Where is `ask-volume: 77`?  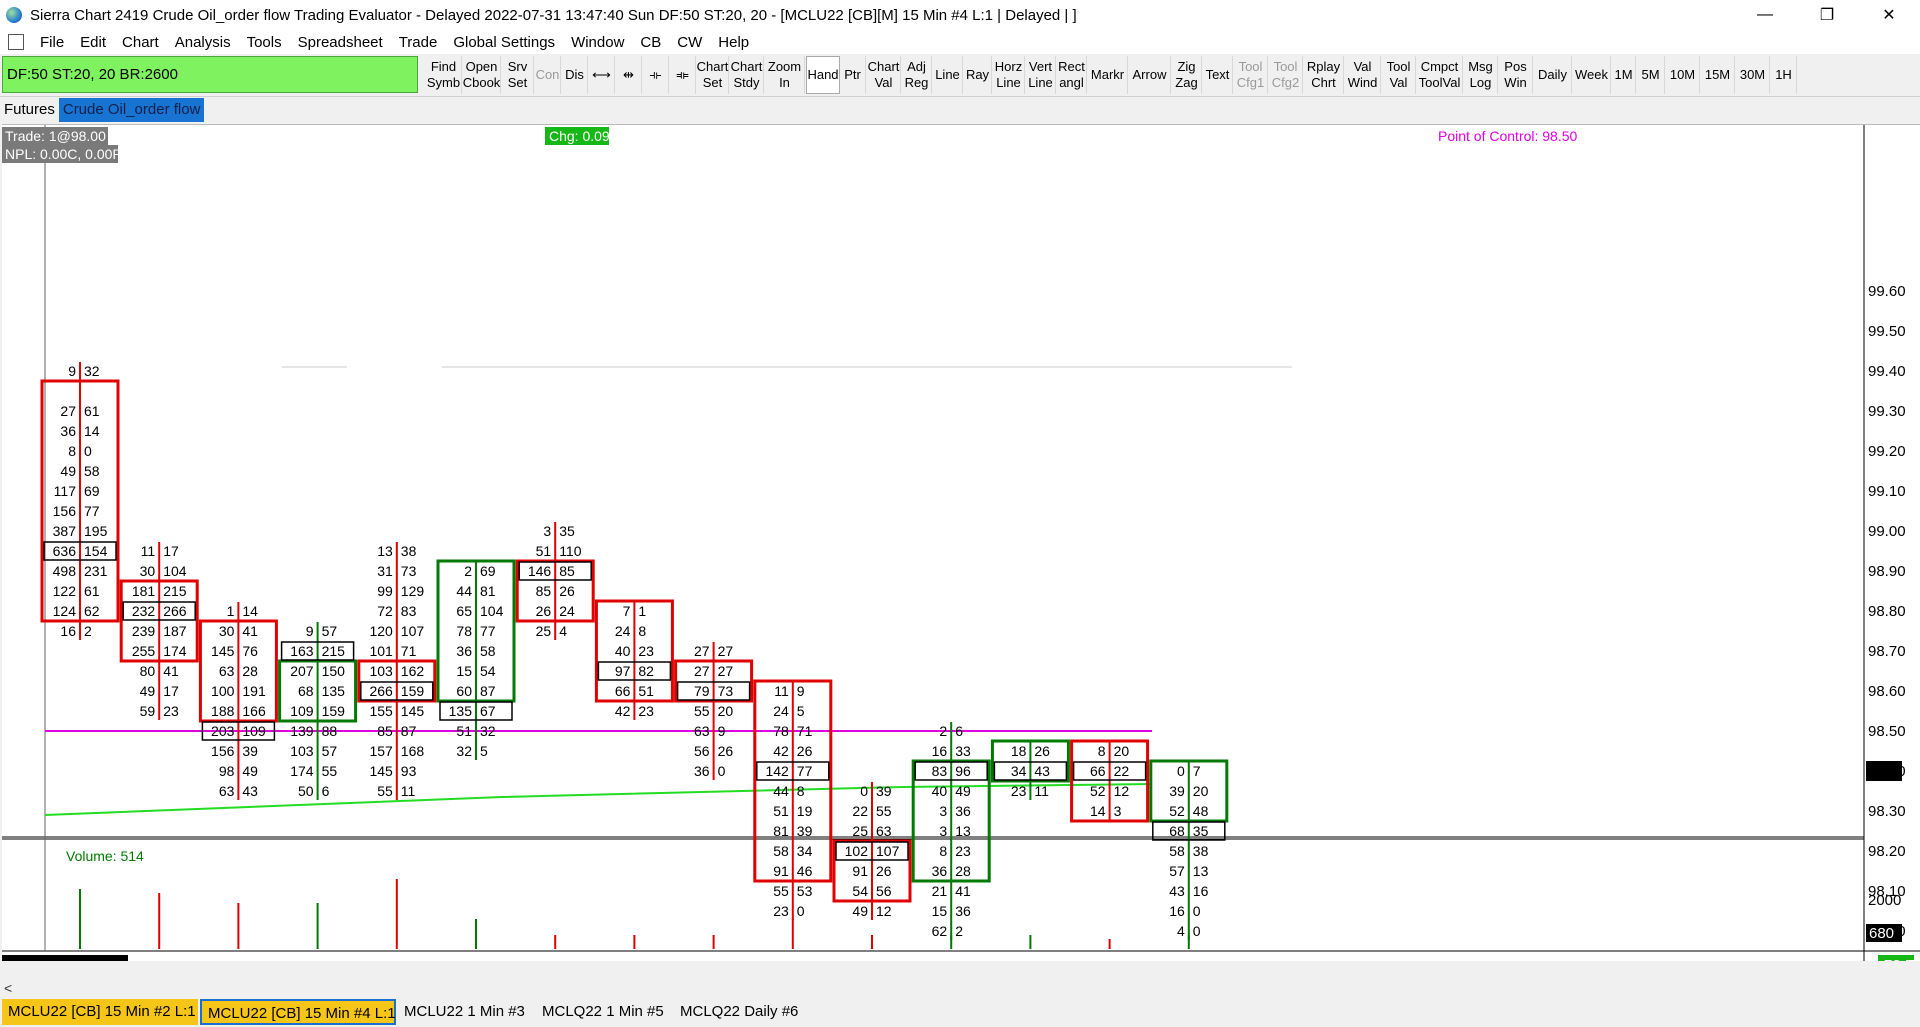
ask-volume: 77 is located at coordinates (92, 511).